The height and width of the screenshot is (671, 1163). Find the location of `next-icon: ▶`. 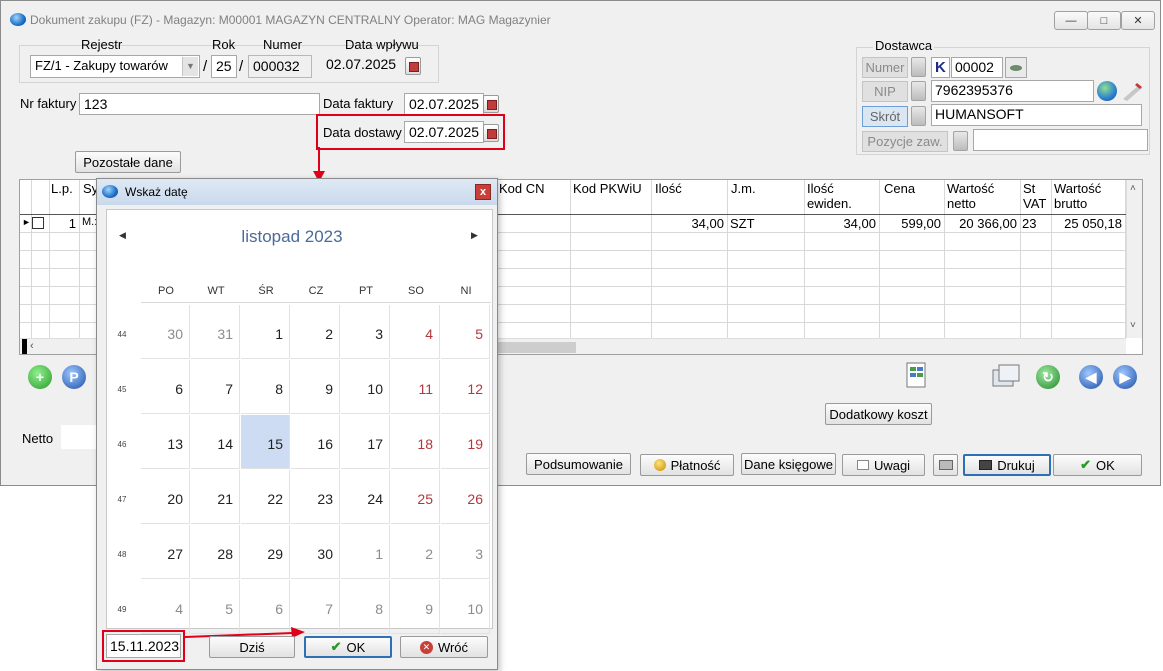

next-icon: ▶ is located at coordinates (1125, 377).